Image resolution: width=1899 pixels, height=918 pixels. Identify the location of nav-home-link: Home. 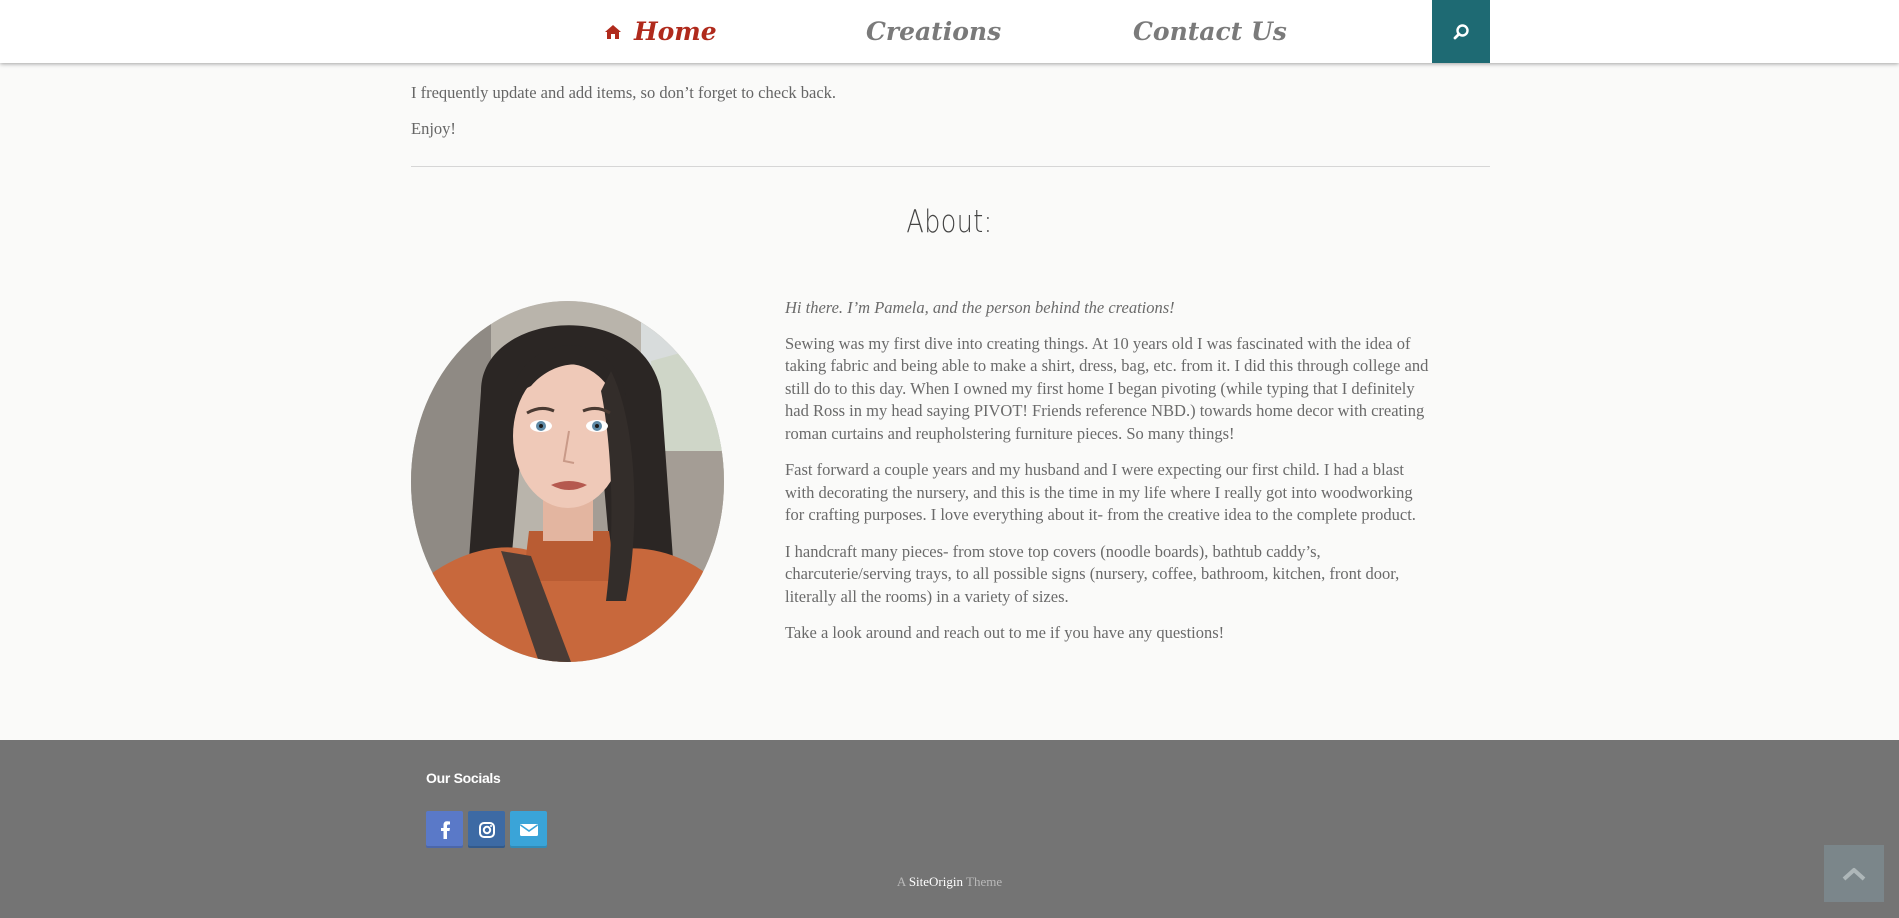
(660, 32).